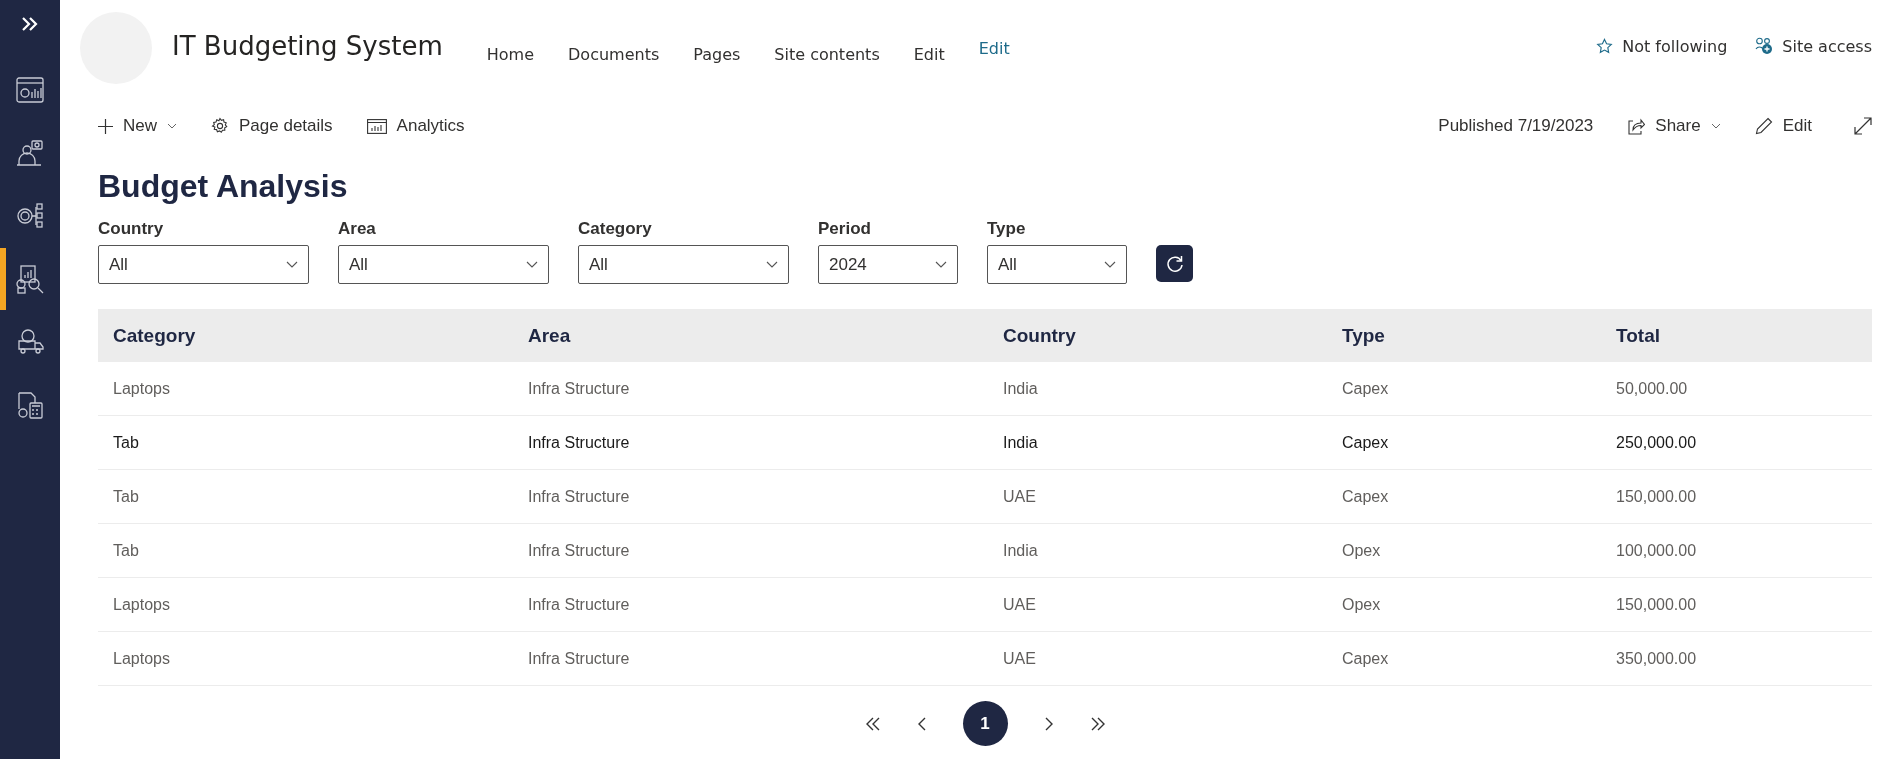 The width and height of the screenshot is (1895, 759). What do you see at coordinates (872, 723) in the screenshot?
I see `first-page-icon` at bounding box center [872, 723].